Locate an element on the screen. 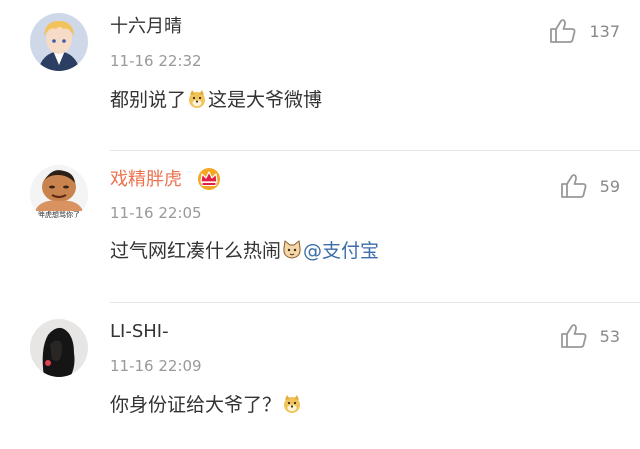 The image size is (640, 449). mention-link: @支付宝 is located at coordinates (341, 251).